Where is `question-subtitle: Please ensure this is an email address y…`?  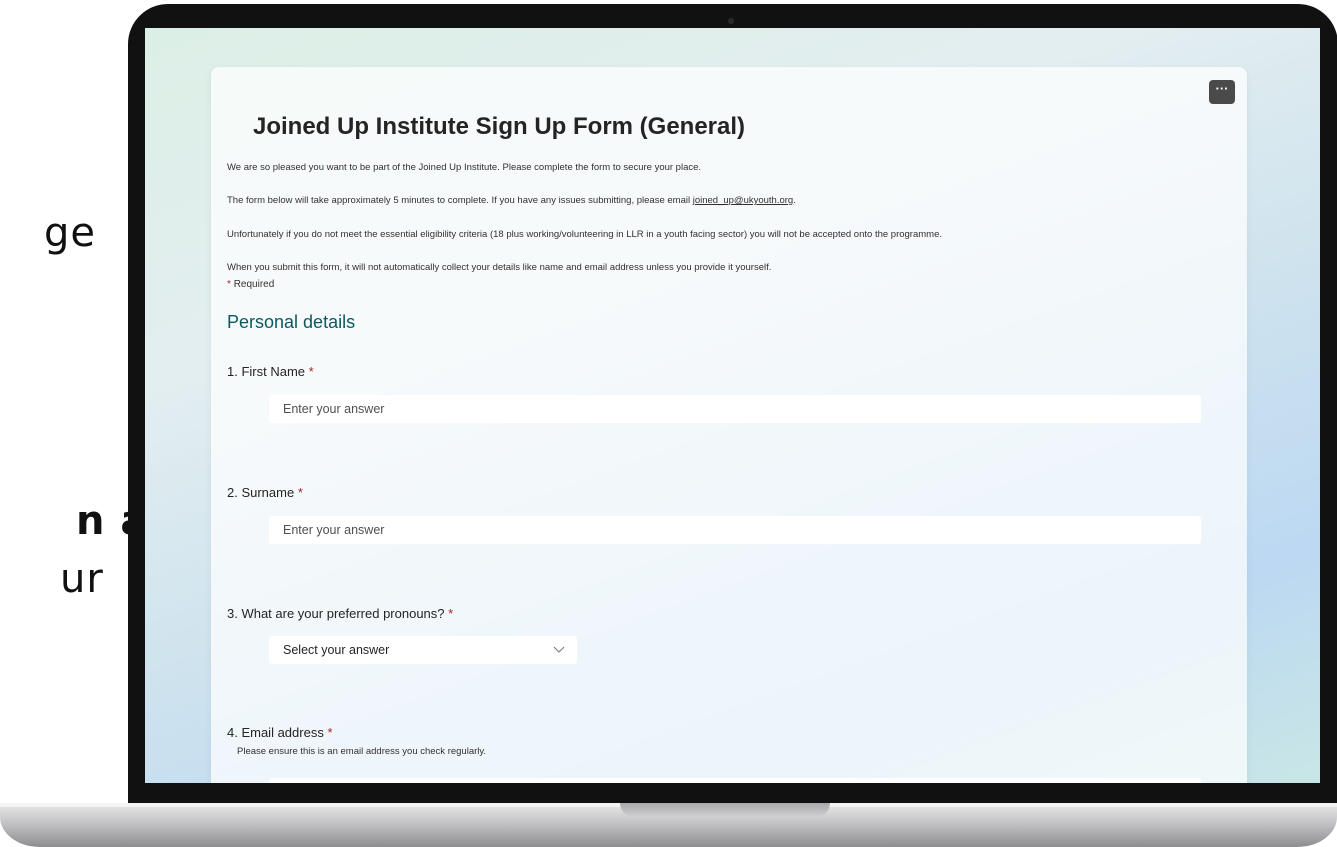
question-subtitle: Please ensure this is an email address y… is located at coordinates (362, 751).